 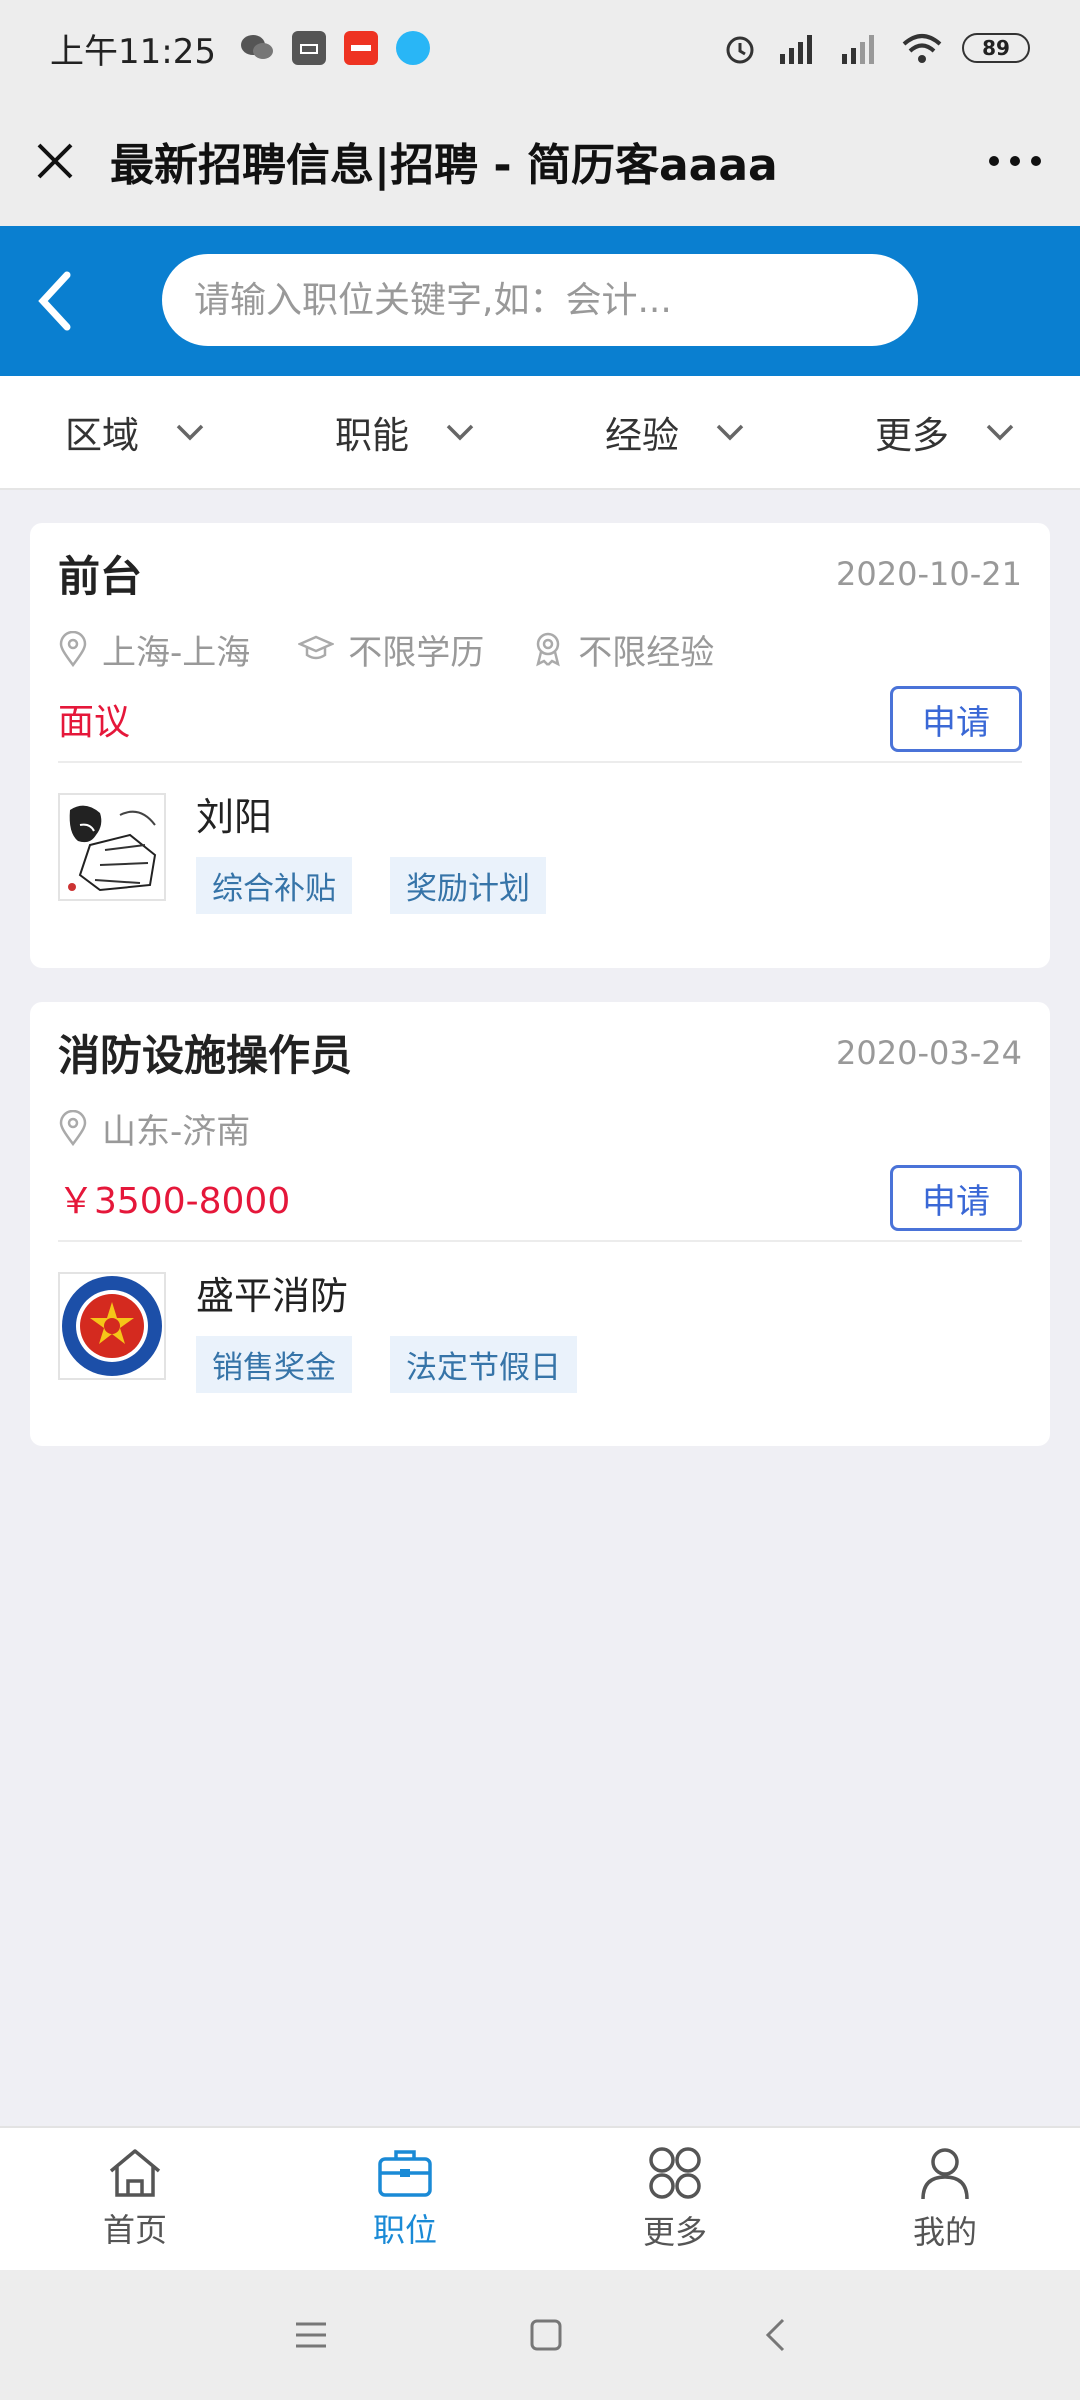 What do you see at coordinates (102, 435) in the screenshot?
I see `filter-label: 区域` at bounding box center [102, 435].